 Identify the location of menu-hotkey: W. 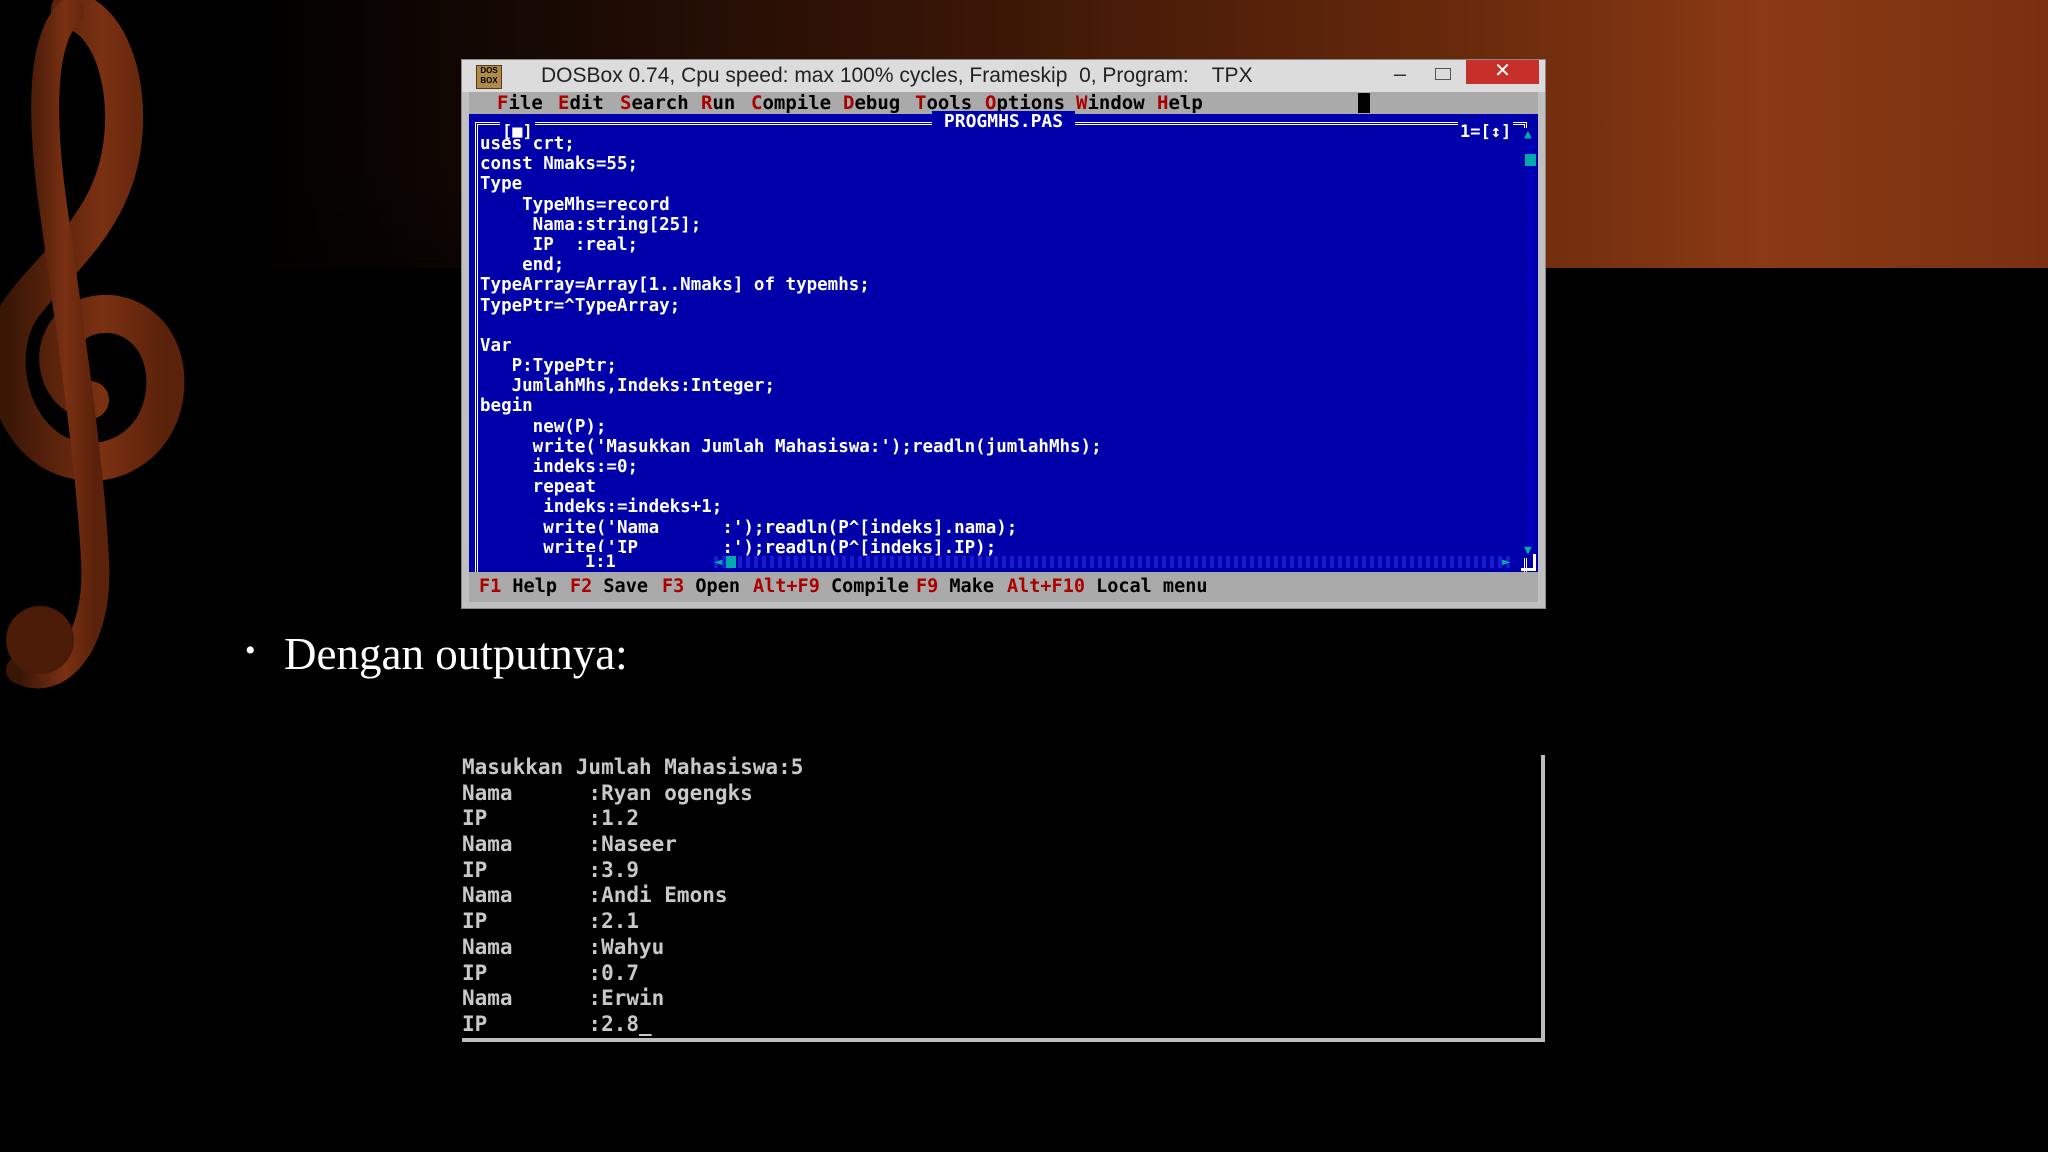
(1082, 103).